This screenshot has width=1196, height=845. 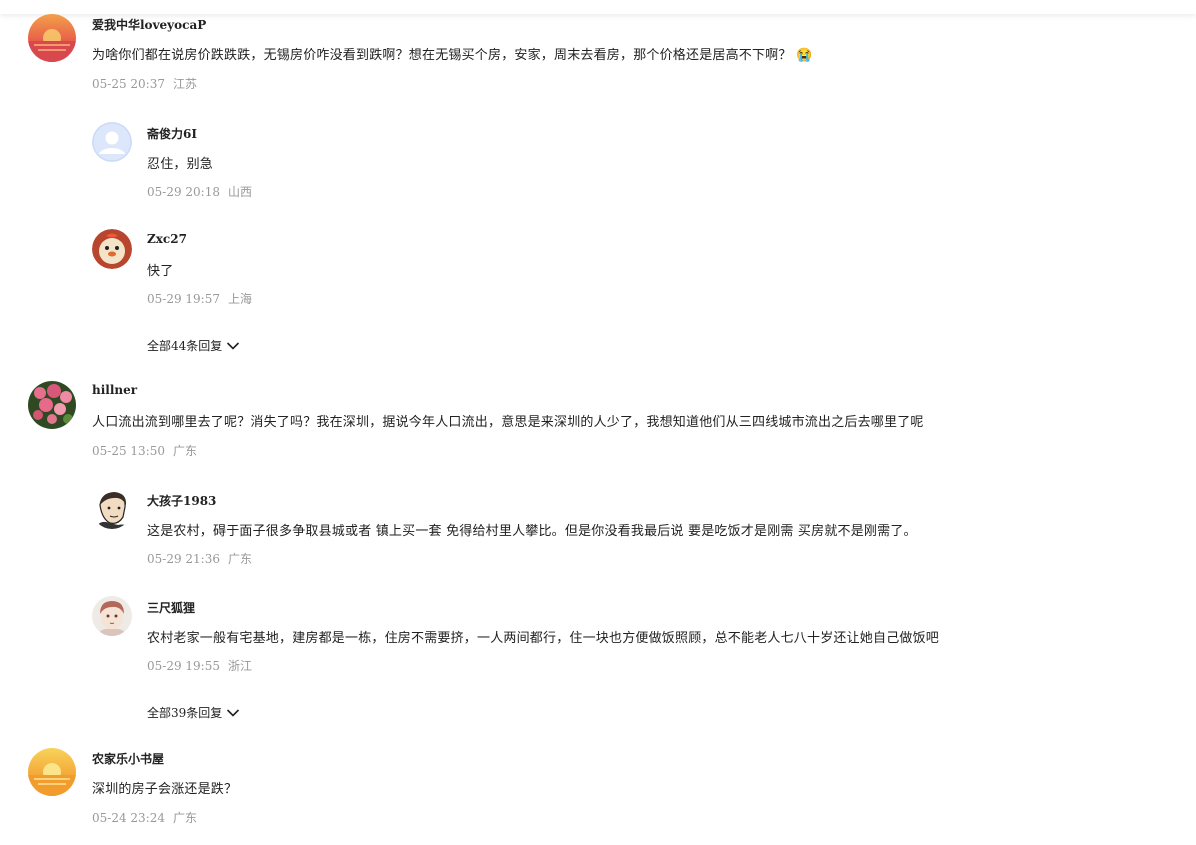 I want to click on reply-username: 大孩子1983, so click(x=181, y=500).